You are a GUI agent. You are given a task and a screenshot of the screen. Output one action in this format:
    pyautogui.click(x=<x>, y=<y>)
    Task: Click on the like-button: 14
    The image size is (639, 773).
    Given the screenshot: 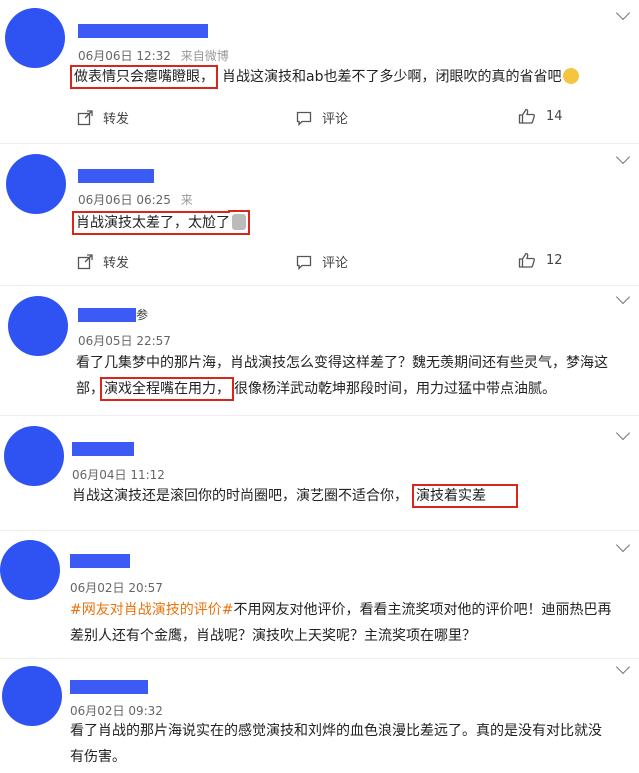 What is the action you would take?
    pyautogui.click(x=540, y=116)
    